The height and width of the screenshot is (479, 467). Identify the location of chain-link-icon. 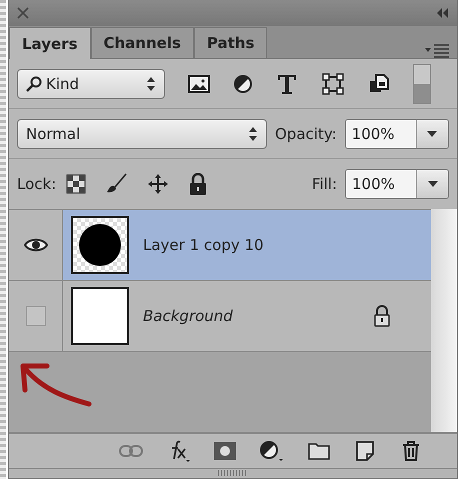
(131, 451).